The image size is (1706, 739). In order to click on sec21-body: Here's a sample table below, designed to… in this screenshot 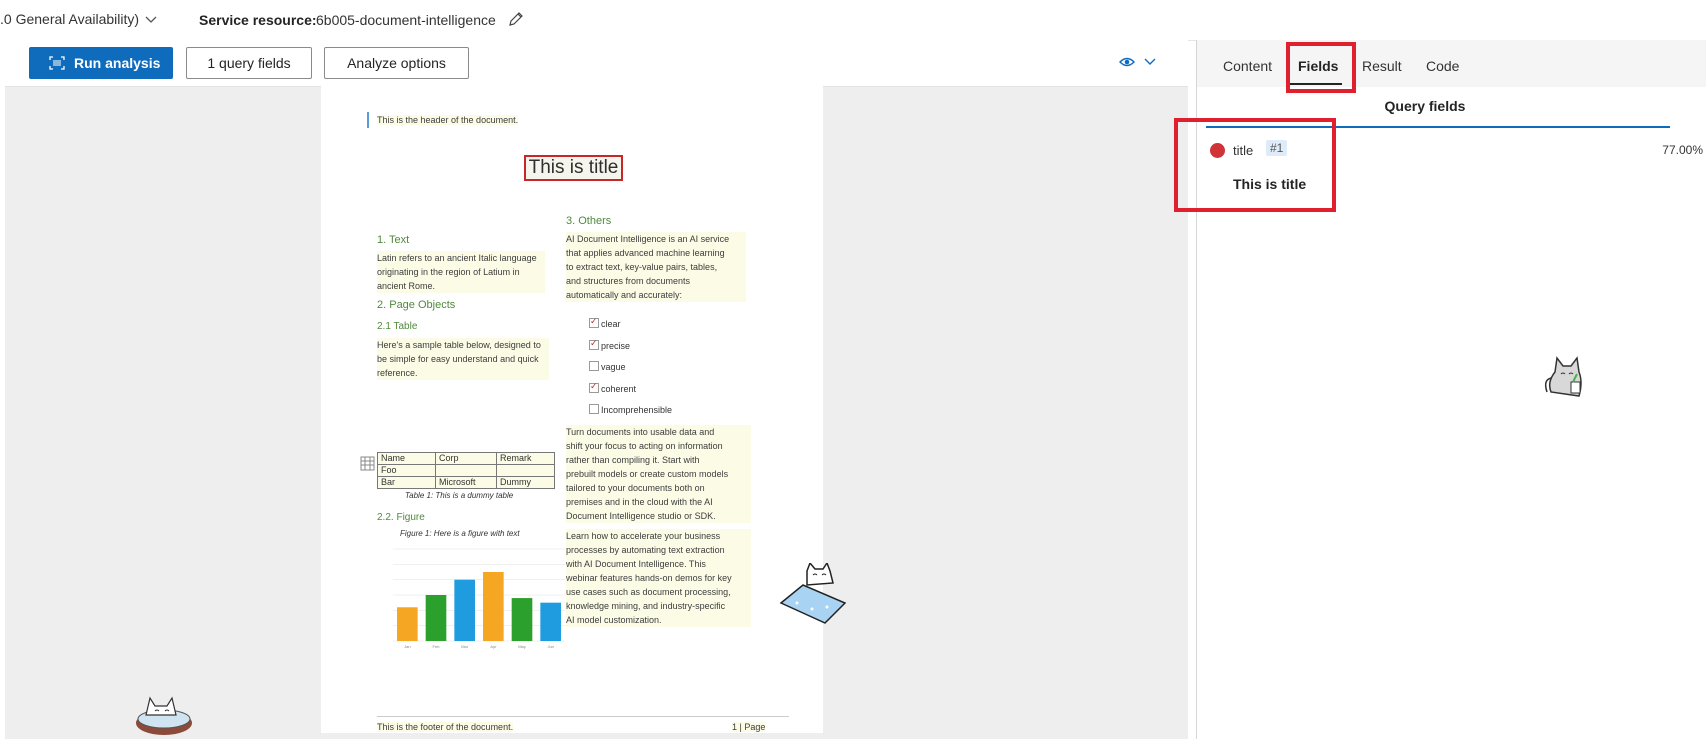, I will do `click(463, 359)`.